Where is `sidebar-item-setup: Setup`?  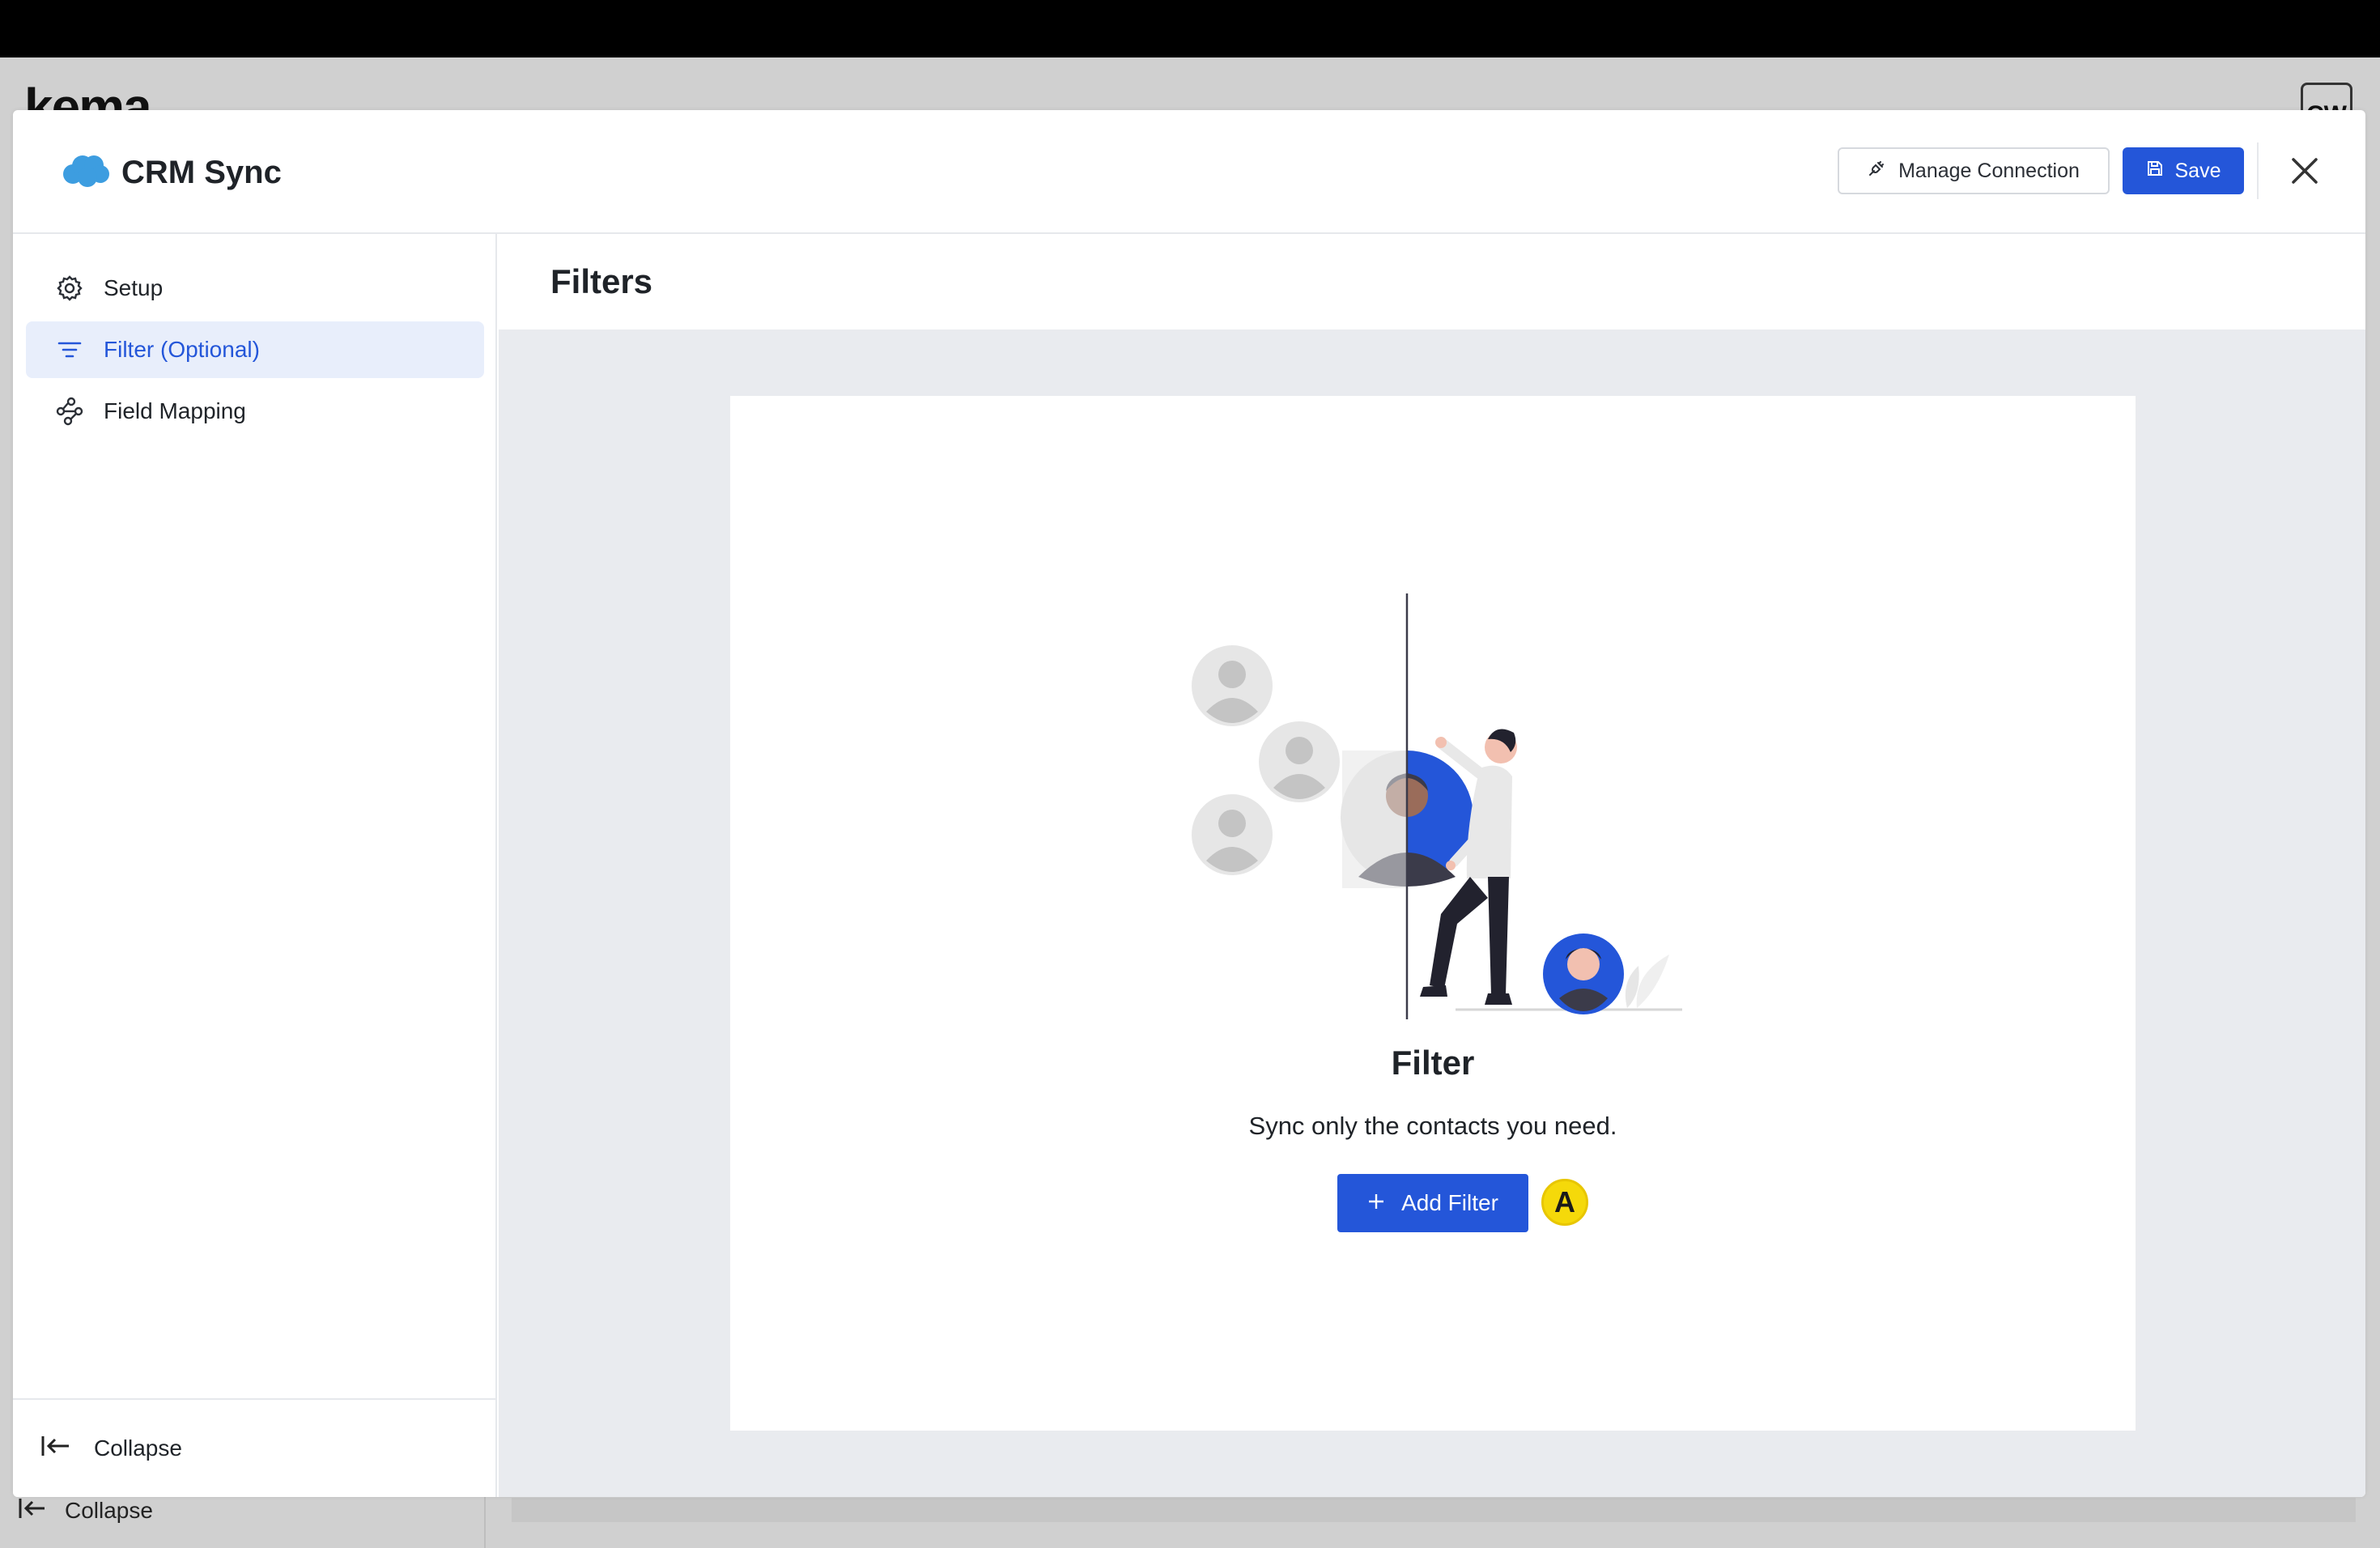 sidebar-item-setup: Setup is located at coordinates (255, 289).